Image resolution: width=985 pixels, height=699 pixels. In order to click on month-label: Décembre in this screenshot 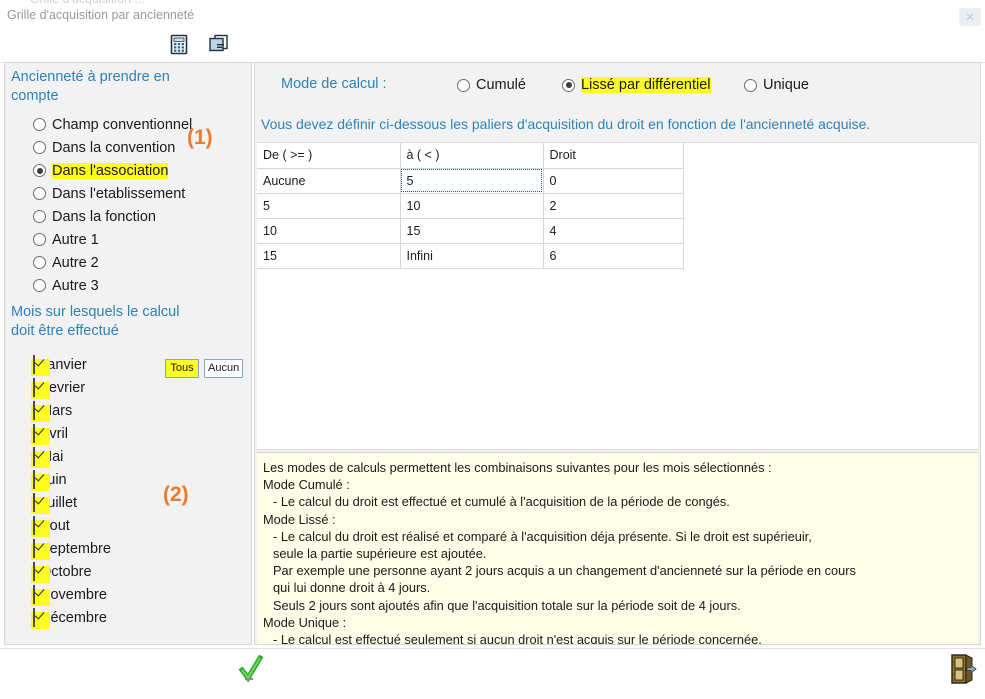, I will do `click(73, 617)`.